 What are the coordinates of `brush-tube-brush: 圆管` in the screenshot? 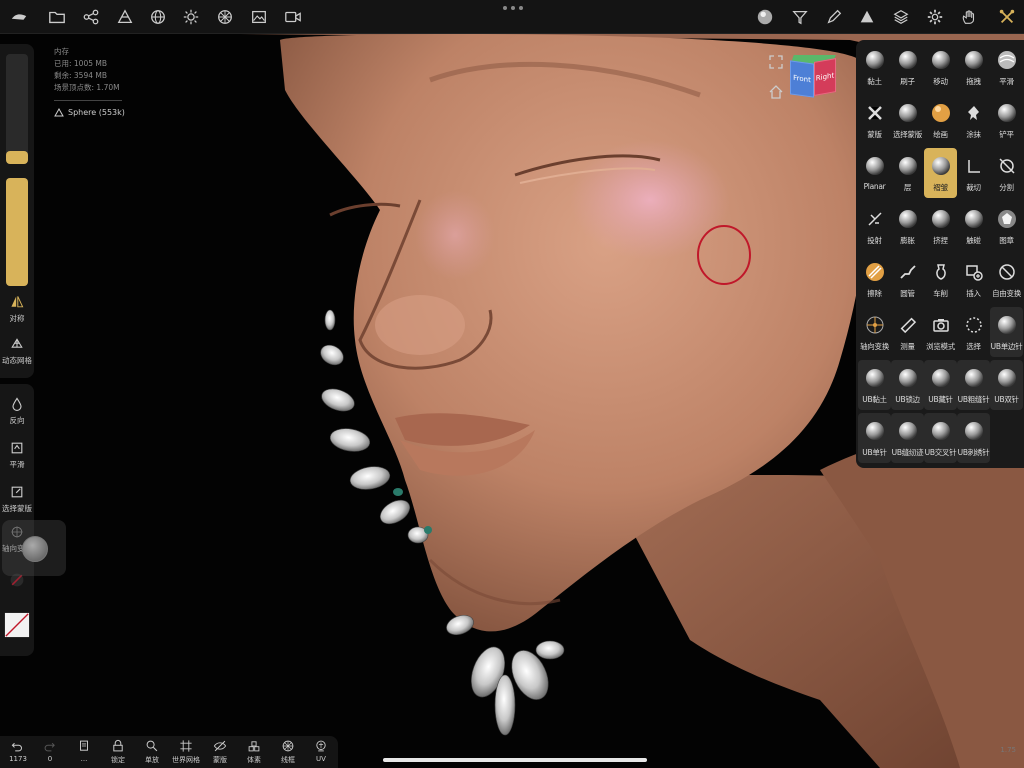 It's located at (907, 279).